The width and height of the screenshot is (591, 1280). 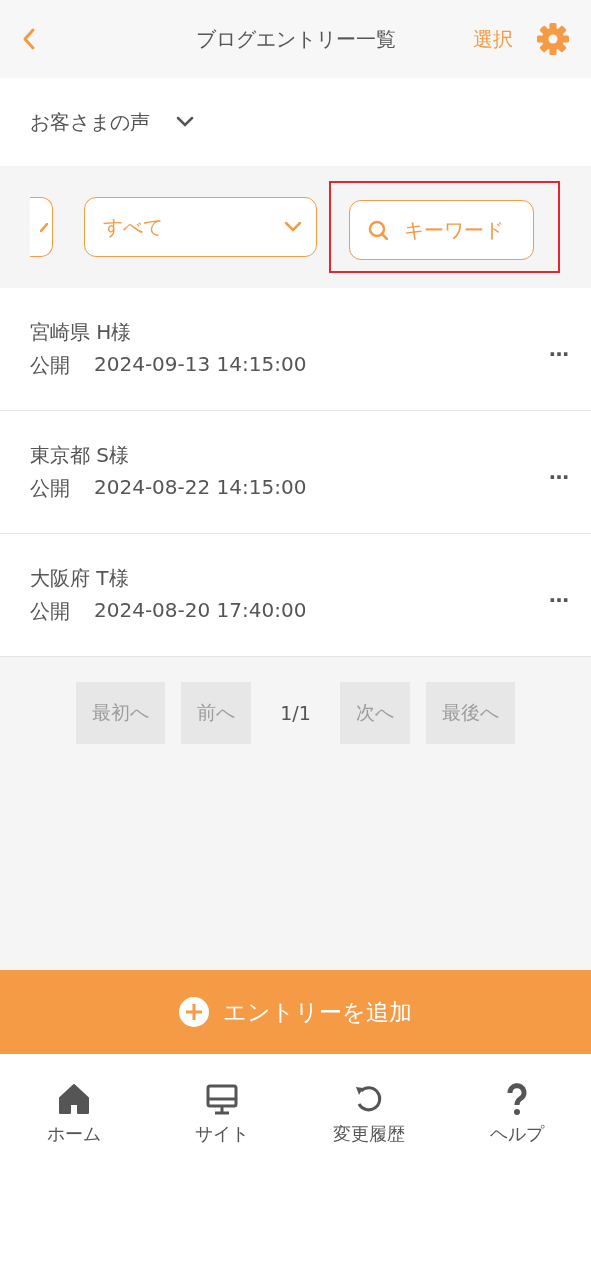 I want to click on settings-button, so click(x=553, y=39).